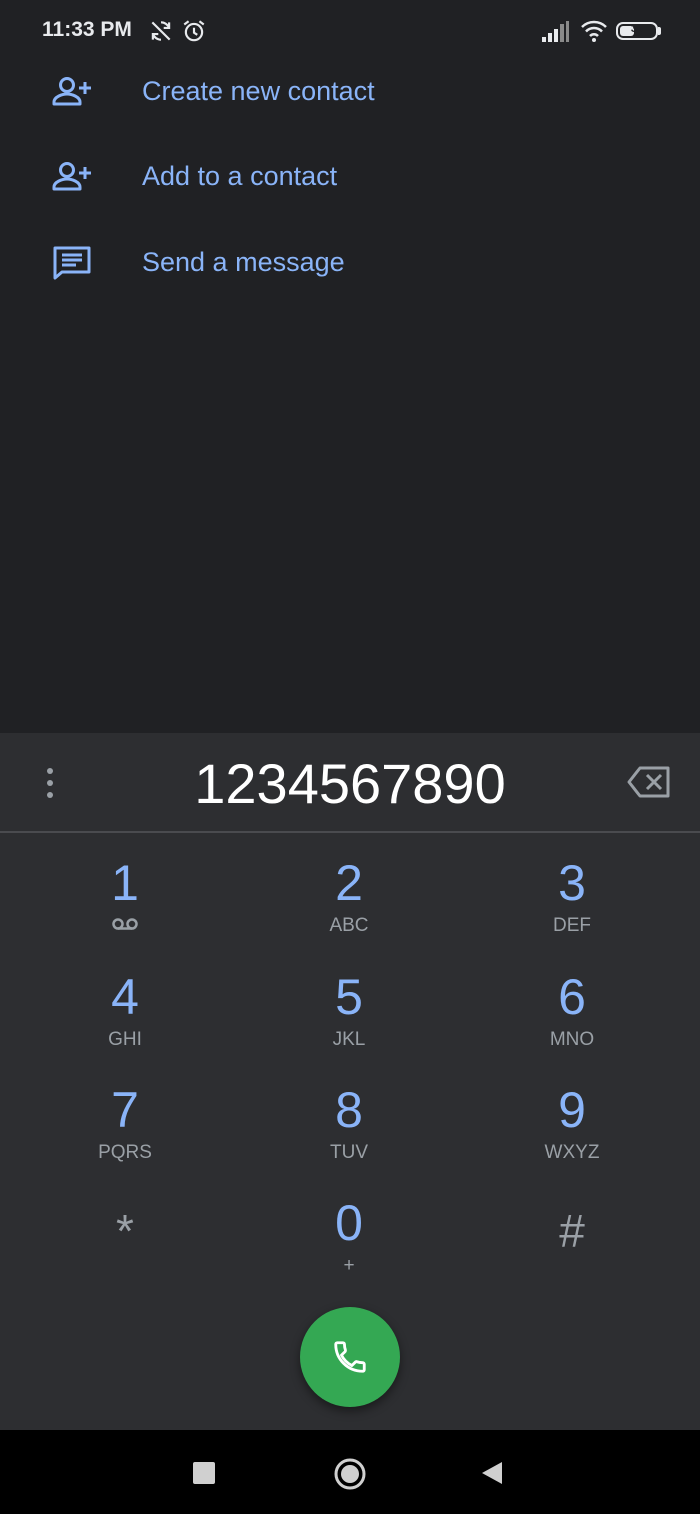 This screenshot has height=1514, width=700. I want to click on key-digit: 8, so click(349, 1110).